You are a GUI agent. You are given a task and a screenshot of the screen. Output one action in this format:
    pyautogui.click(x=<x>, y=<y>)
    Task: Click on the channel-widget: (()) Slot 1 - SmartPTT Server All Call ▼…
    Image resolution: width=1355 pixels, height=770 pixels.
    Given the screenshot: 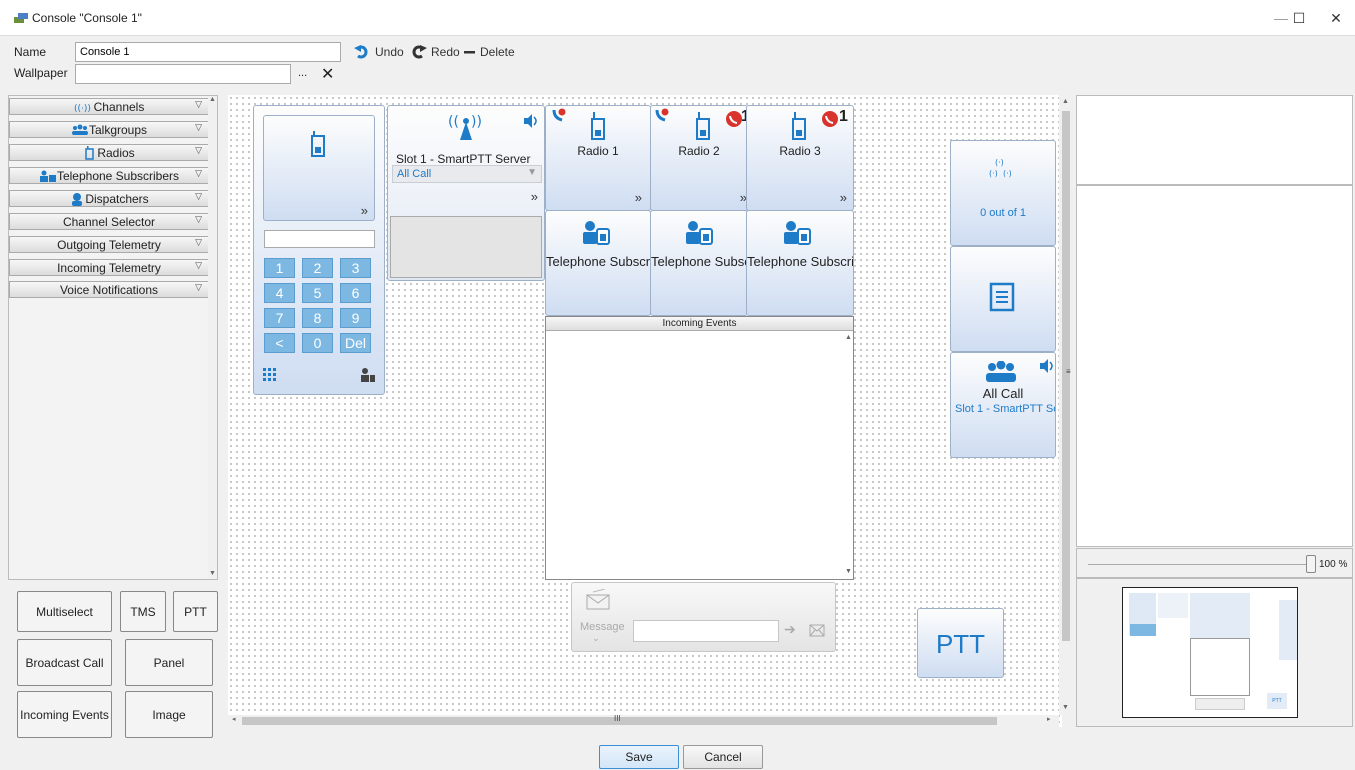 What is the action you would take?
    pyautogui.click(x=466, y=193)
    